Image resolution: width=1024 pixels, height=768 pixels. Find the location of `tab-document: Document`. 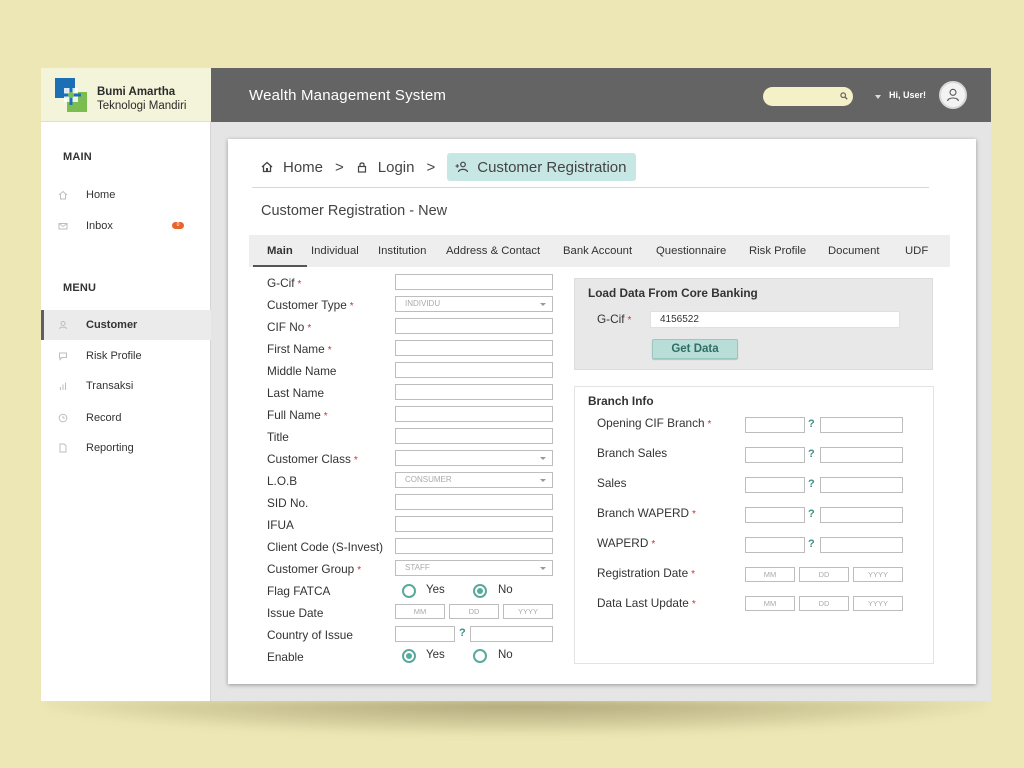

tab-document: Document is located at coordinates (854, 251).